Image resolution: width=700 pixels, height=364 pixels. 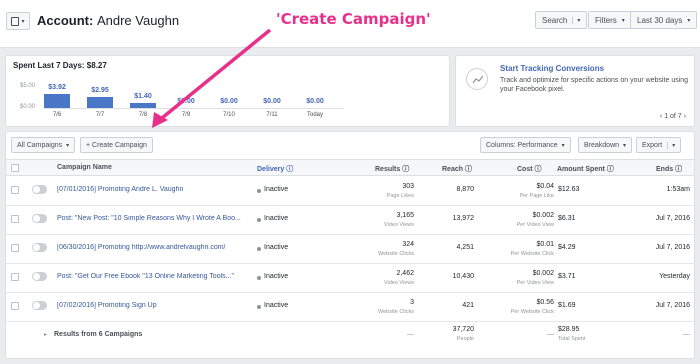 I want to click on annotation-arrow, so click(x=212, y=78).